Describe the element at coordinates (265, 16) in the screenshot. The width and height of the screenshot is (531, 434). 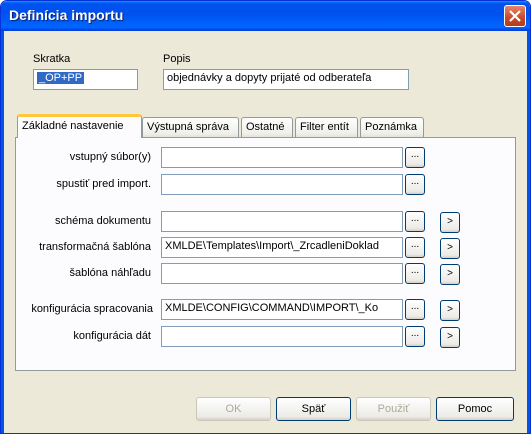
I see `title-bar: Definícia importu` at that location.